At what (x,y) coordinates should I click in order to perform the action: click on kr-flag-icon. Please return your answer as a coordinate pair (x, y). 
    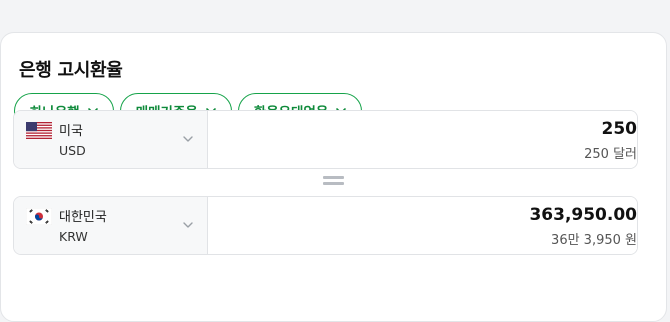
    Looking at the image, I should click on (39, 216).